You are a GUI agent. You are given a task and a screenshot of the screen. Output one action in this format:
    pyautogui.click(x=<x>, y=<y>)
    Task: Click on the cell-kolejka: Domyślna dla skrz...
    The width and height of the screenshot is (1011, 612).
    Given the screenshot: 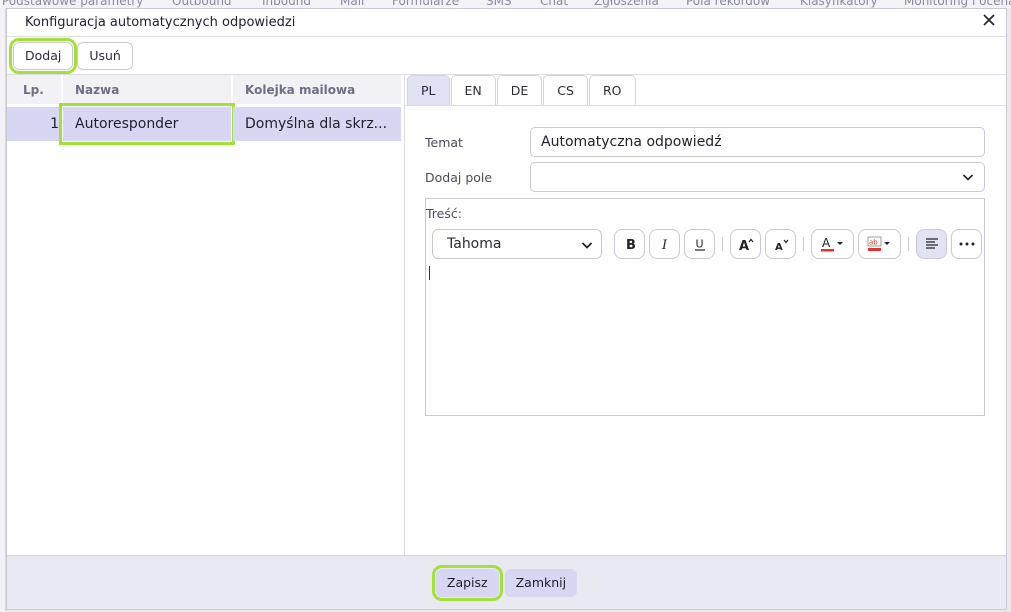 What is the action you would take?
    pyautogui.click(x=317, y=124)
    